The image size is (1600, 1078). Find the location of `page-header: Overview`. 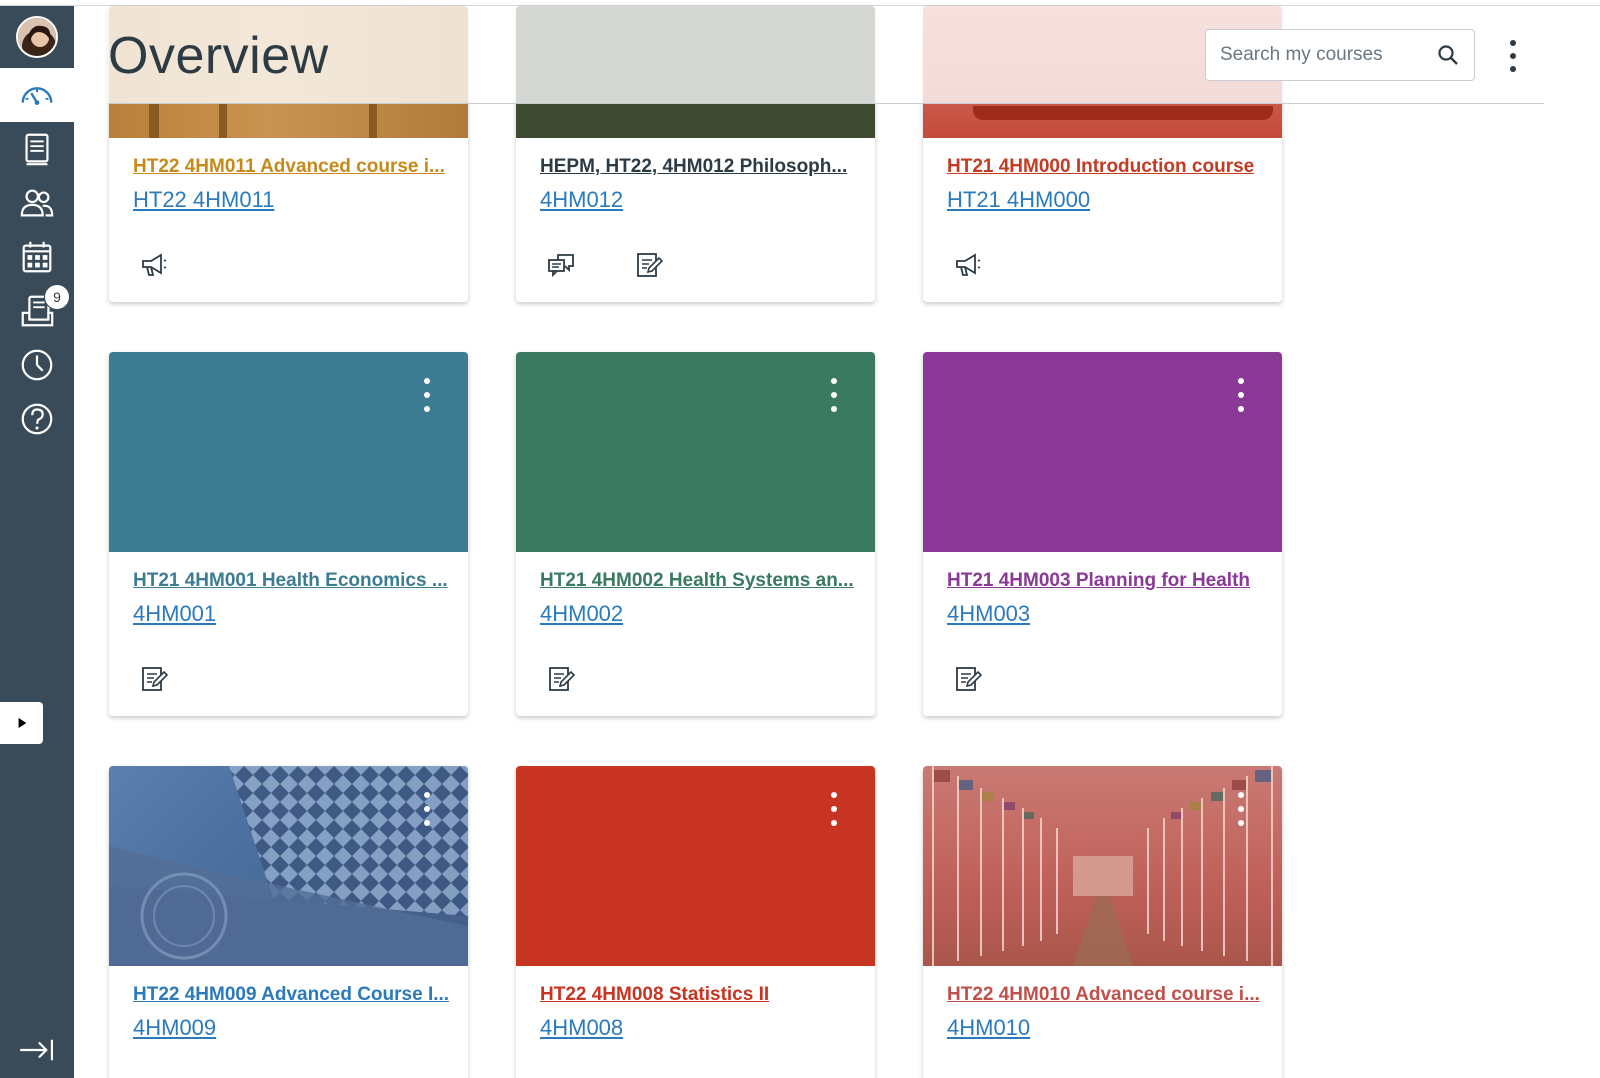

page-header: Overview is located at coordinates (826, 55).